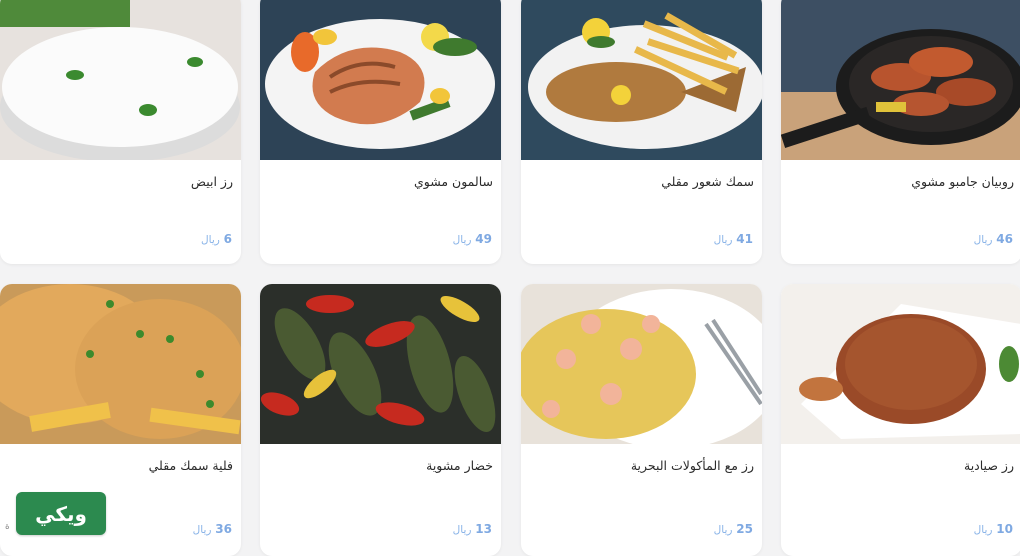 This screenshot has width=1020, height=556. Describe the element at coordinates (211, 181) in the screenshot. I see `product-name: رز ابيض` at that location.